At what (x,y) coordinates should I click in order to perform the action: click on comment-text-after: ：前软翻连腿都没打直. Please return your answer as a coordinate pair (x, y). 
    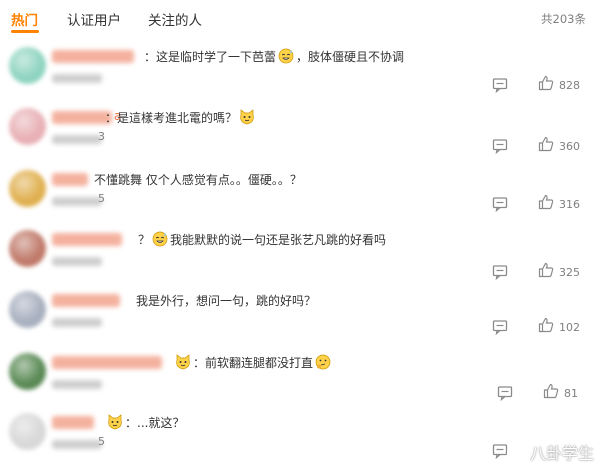
    Looking at the image, I should click on (253, 363).